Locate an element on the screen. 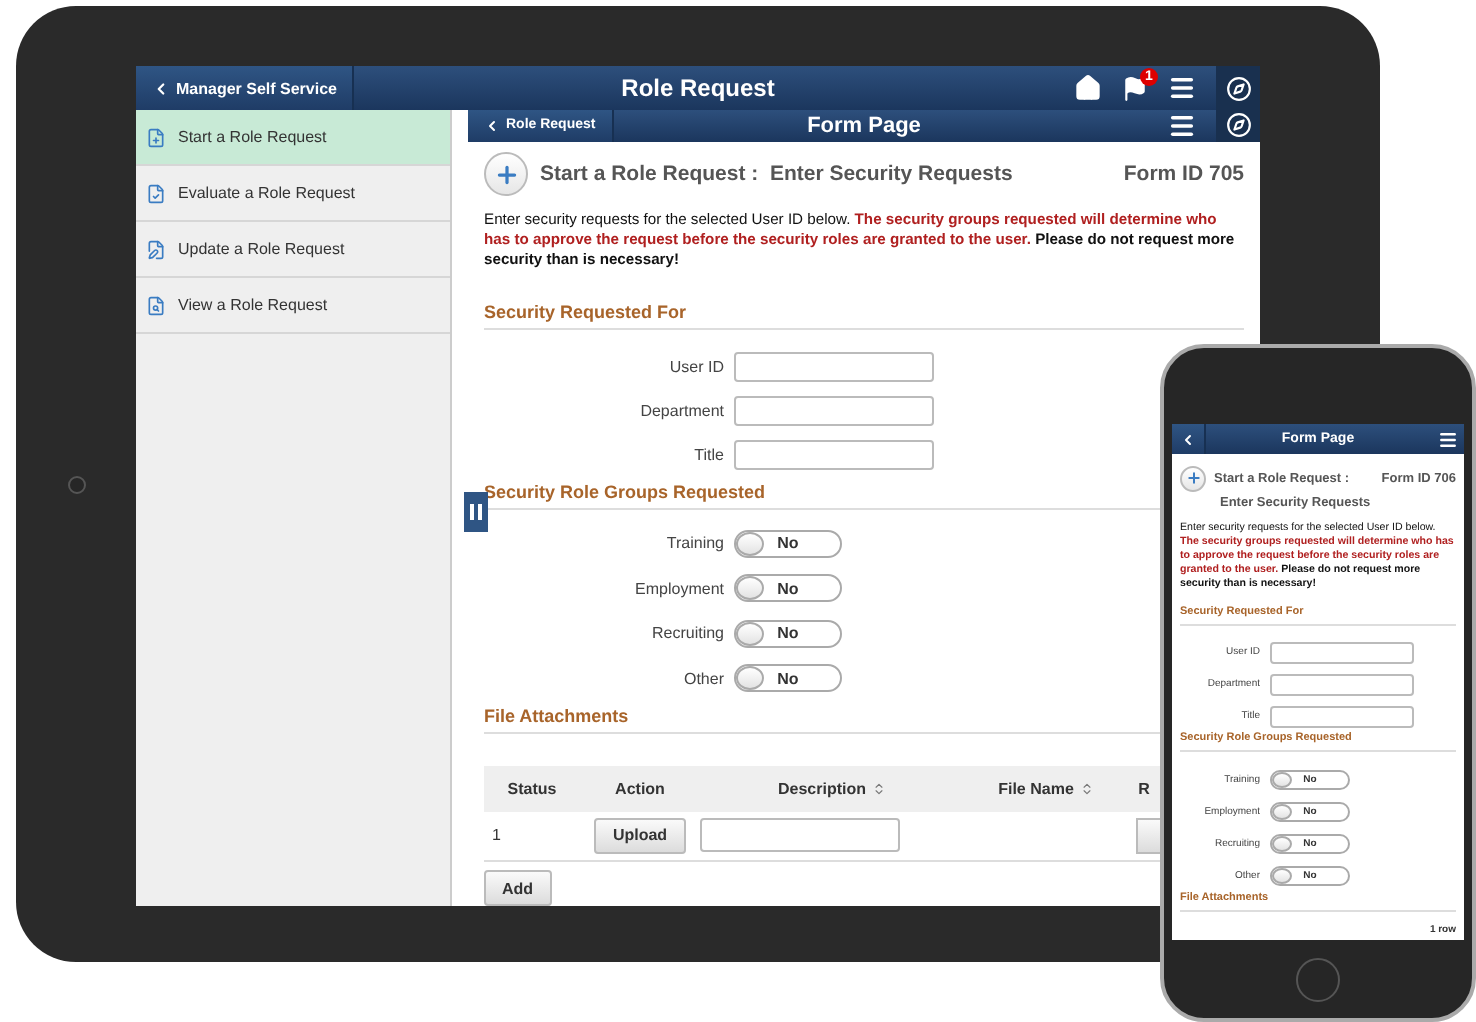 The height and width of the screenshot is (1022, 1476). sidebar-item: Start a Role Request is located at coordinates (293, 138).